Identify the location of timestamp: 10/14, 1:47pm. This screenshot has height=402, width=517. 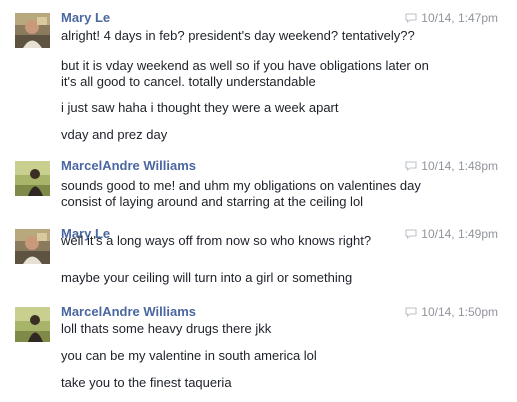
(451, 18).